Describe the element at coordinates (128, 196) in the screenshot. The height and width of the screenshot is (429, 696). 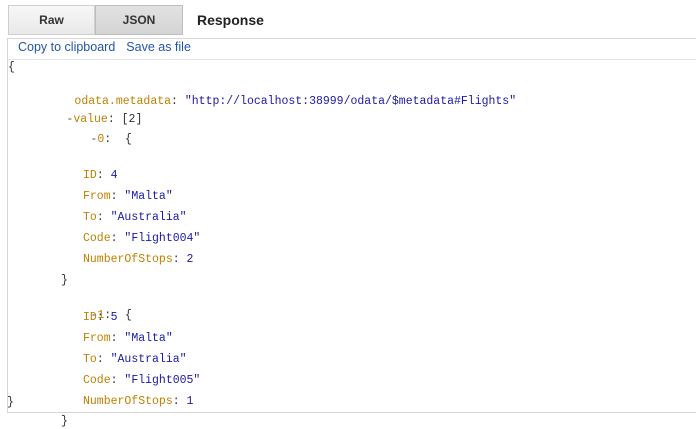
I see `item-0-field-from: From: "Malta"` at that location.